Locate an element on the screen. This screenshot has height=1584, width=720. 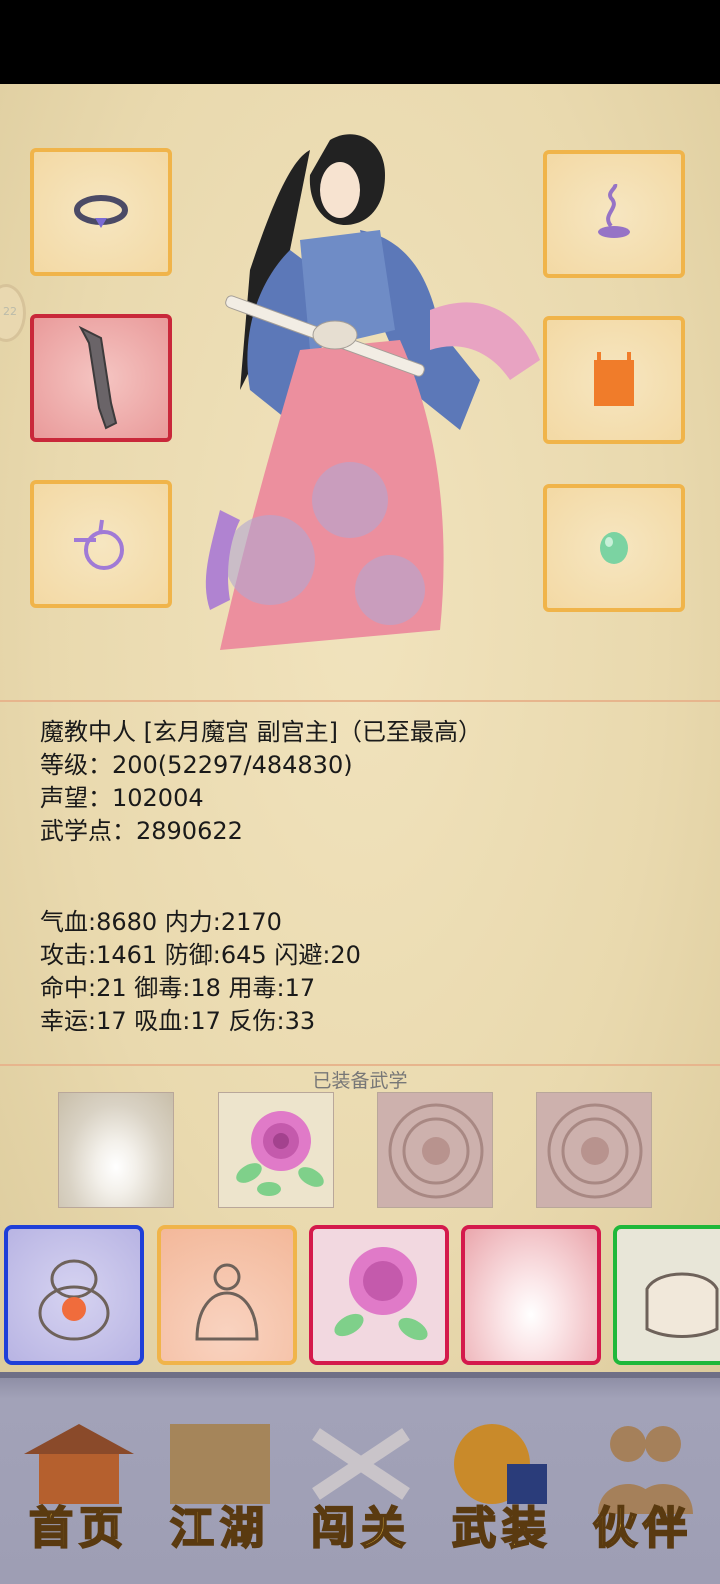
equipped-skill-rose is located at coordinates (276, 1150).